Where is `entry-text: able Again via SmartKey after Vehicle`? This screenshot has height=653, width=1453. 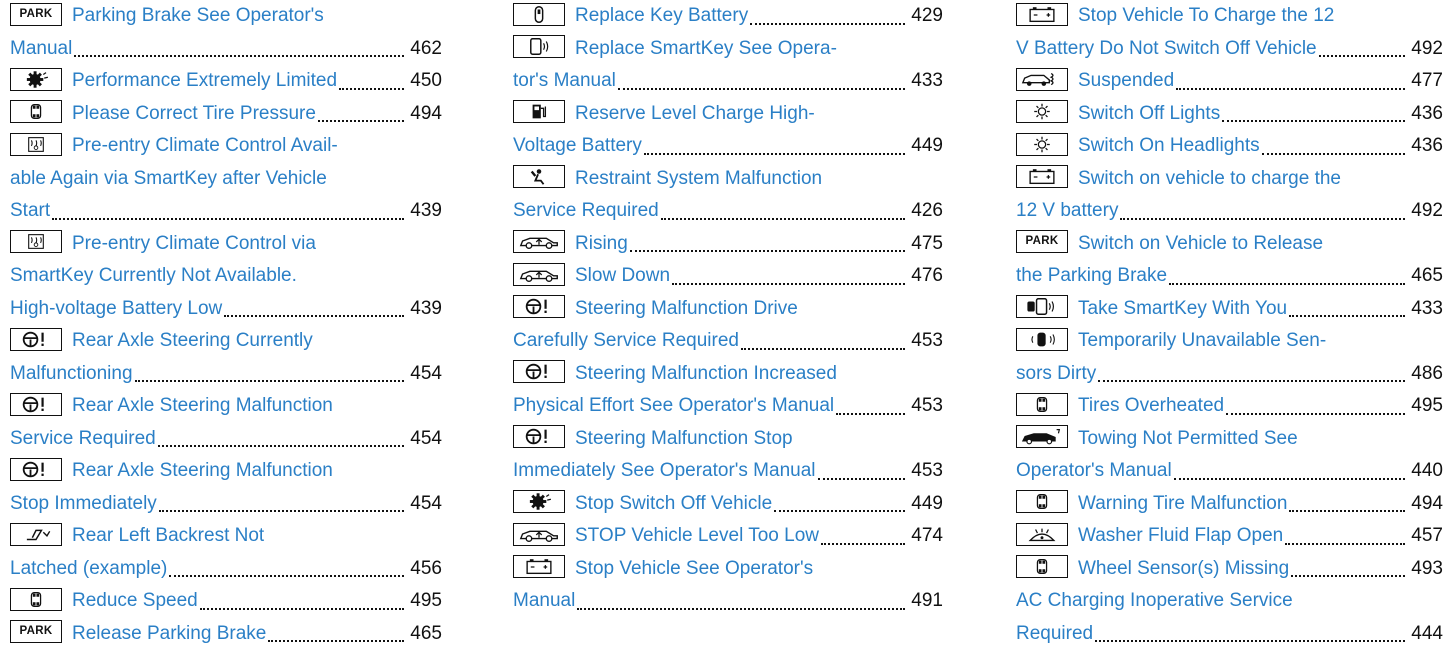
entry-text: able Again via SmartKey after Vehicle is located at coordinates (168, 178).